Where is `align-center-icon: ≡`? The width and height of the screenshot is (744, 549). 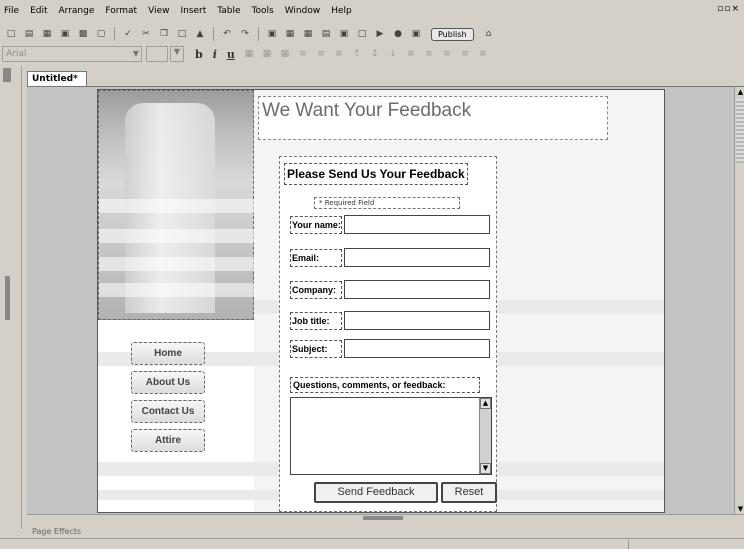
align-center-icon: ≡ is located at coordinates (321, 54).